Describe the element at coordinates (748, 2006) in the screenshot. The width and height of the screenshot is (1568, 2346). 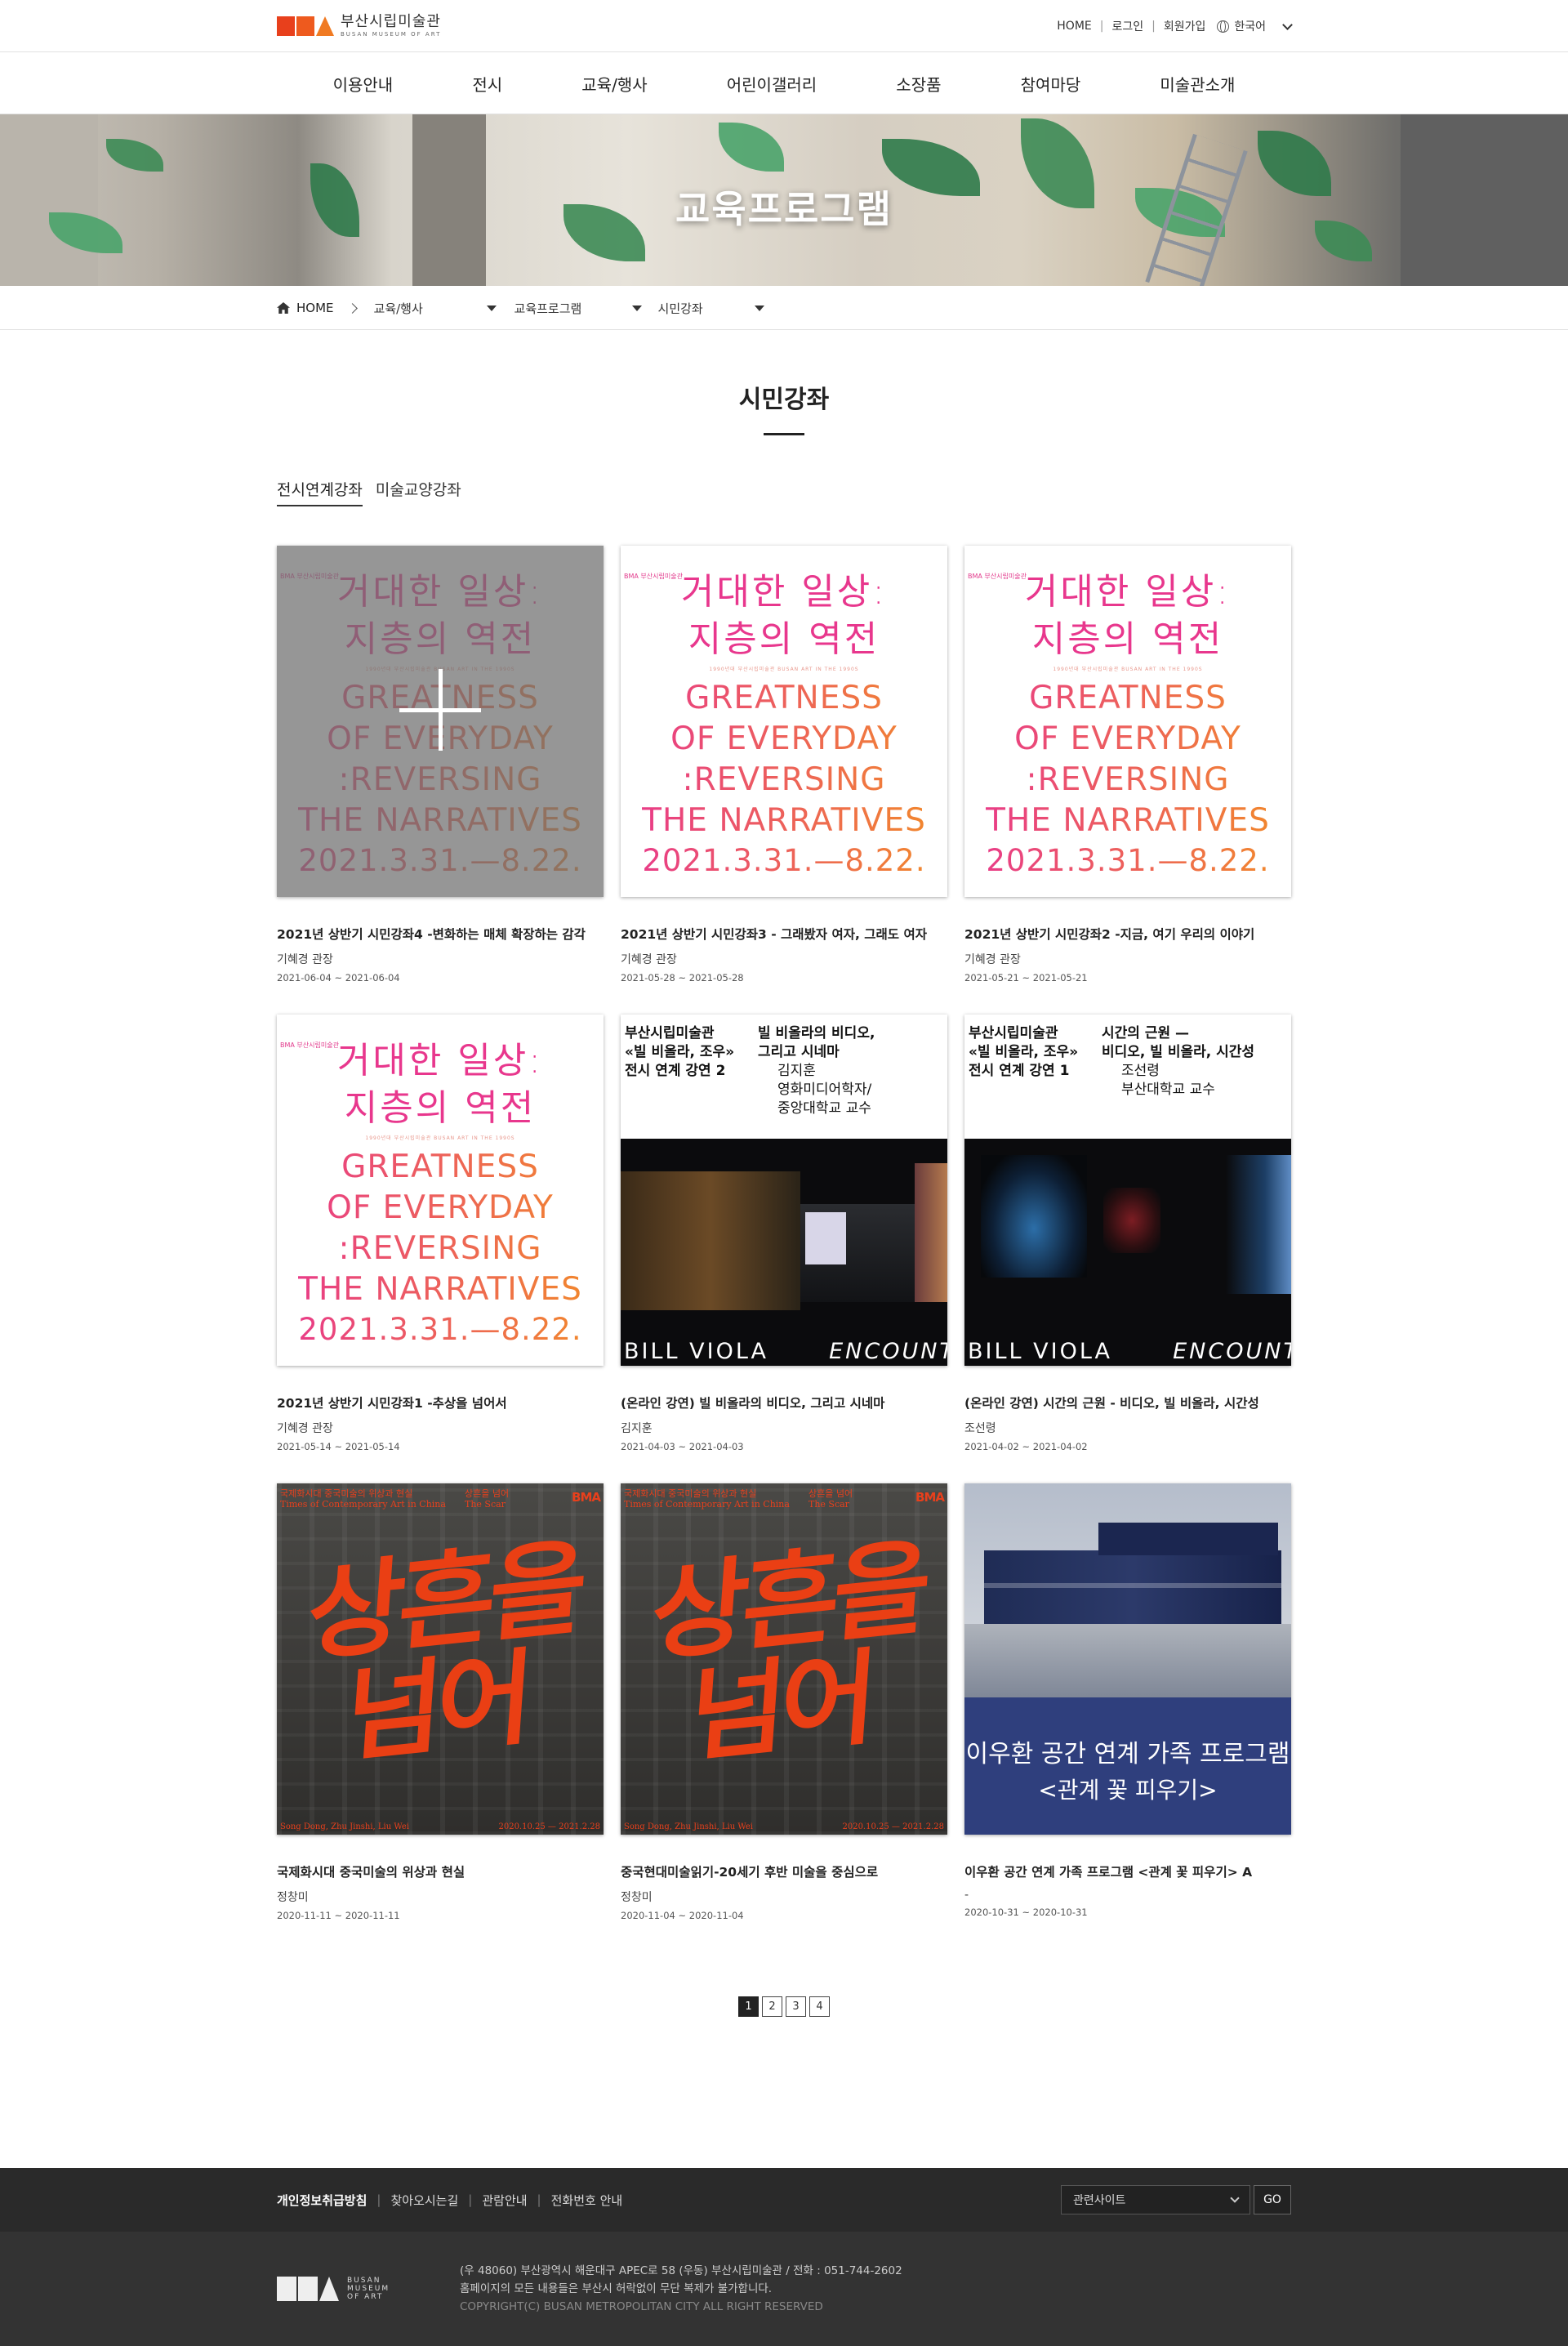
I see `page-button-1: 1` at that location.